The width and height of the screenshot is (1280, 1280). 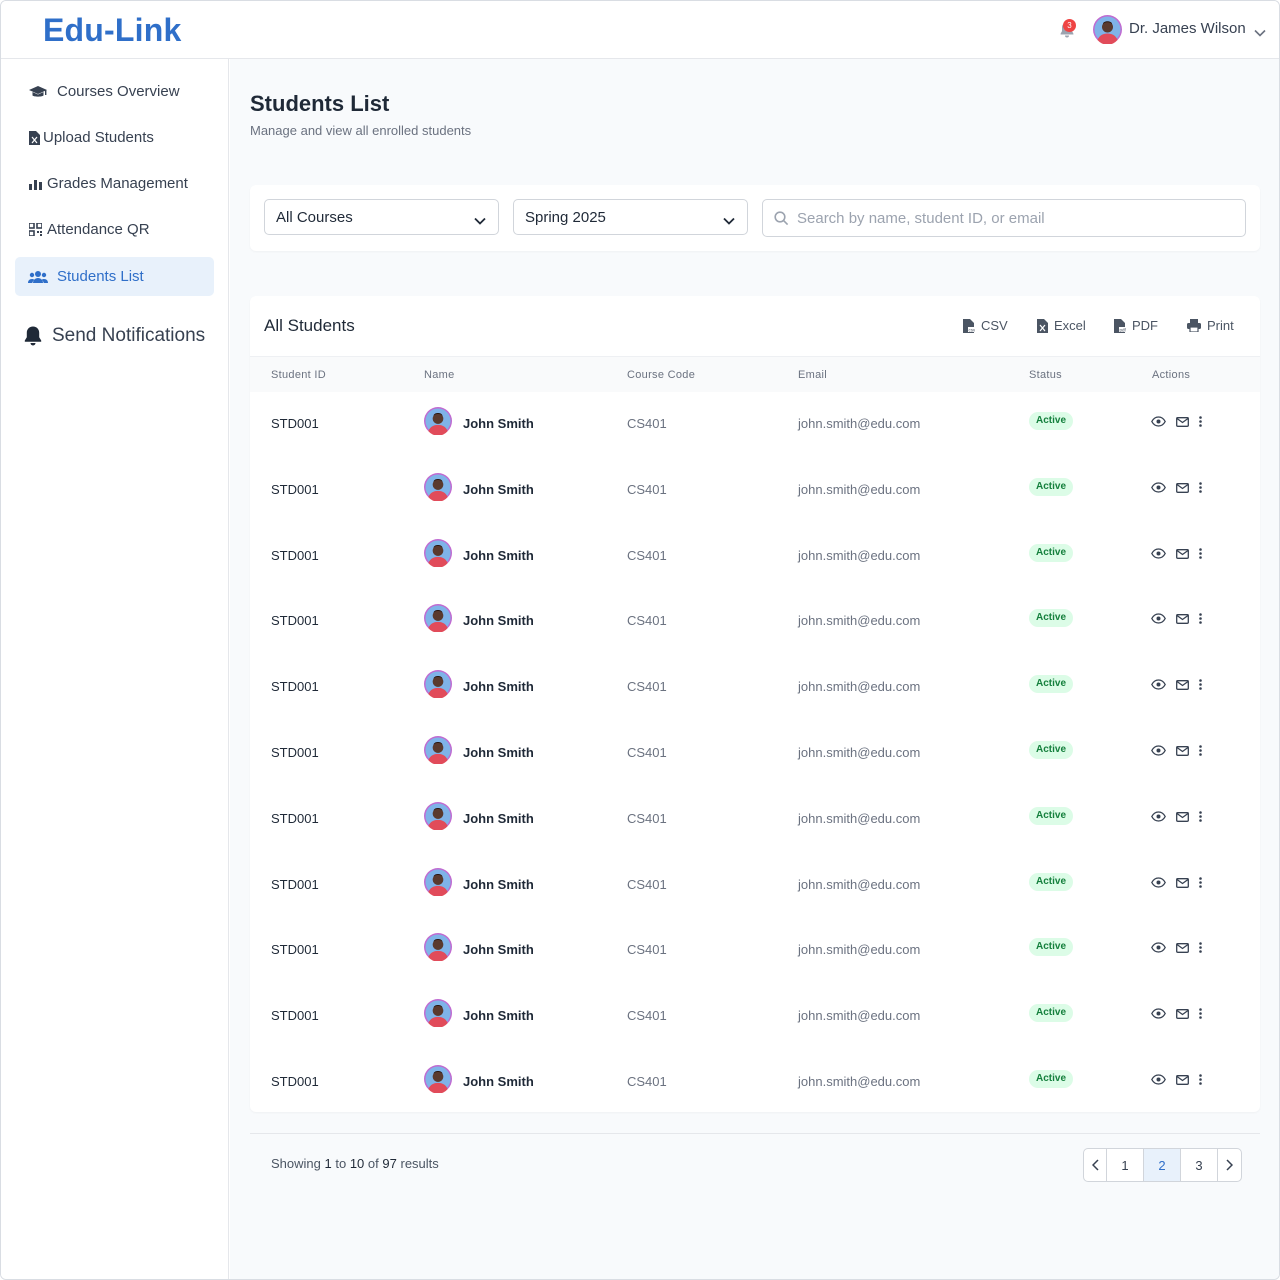 I want to click on sidebar-item-students-list: Students List, so click(x=114, y=276).